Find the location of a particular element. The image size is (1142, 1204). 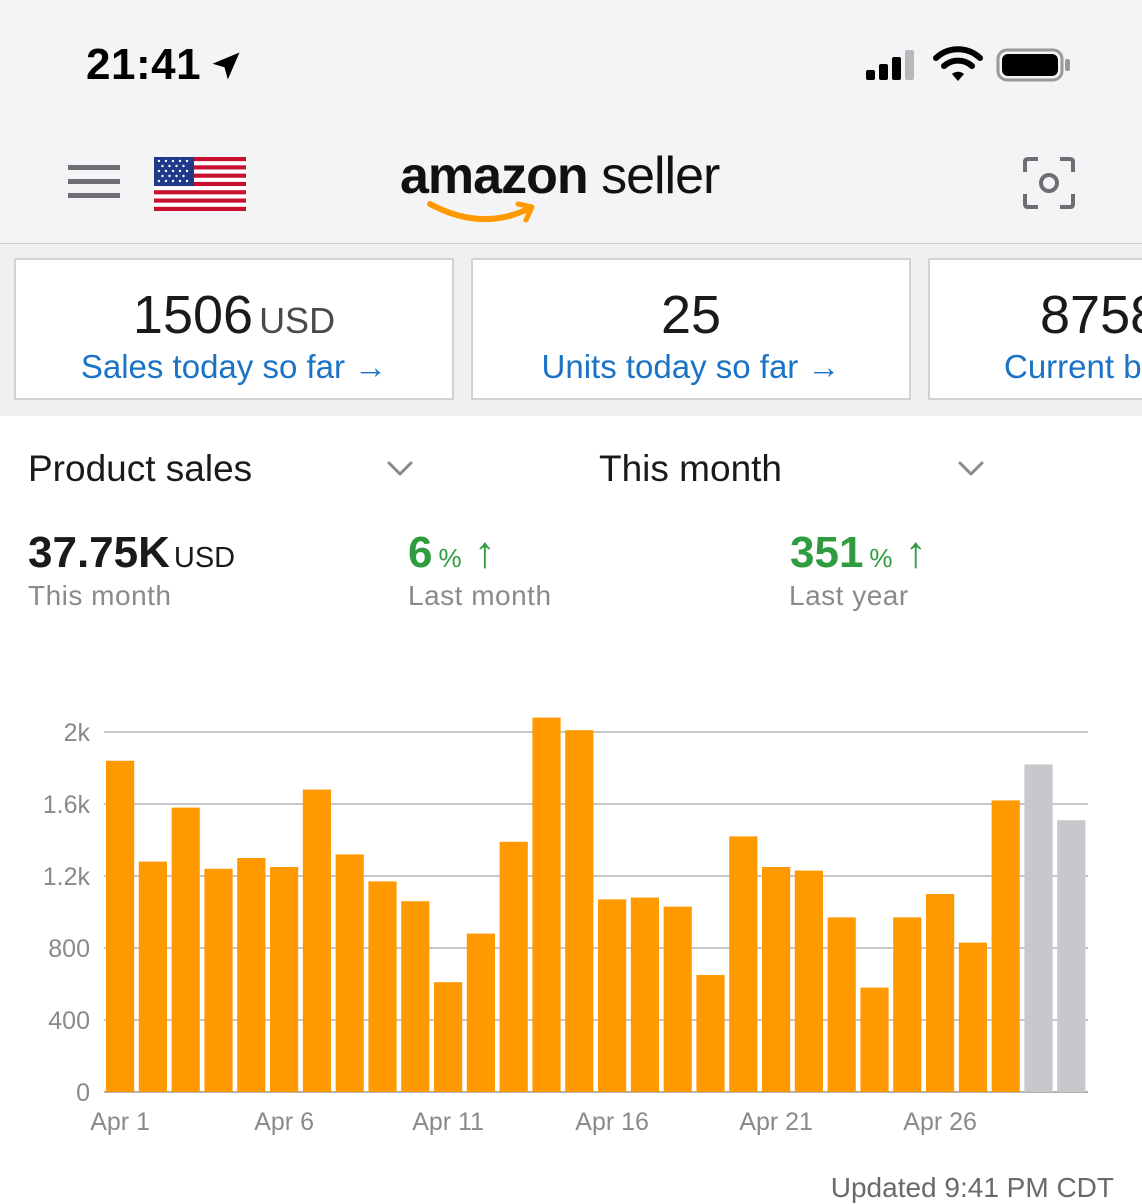

current-balance-link: Current b is located at coordinates (1073, 367).